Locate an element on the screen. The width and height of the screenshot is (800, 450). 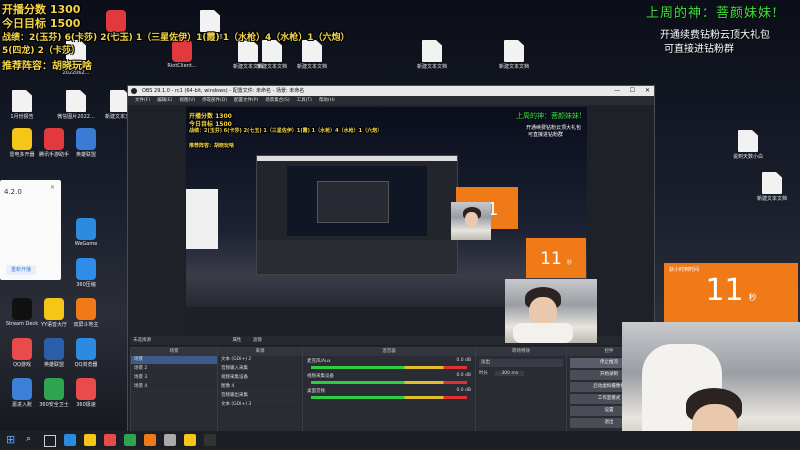
desktop-icon-23: 新建文本文档 is located at coordinates (272, 55).